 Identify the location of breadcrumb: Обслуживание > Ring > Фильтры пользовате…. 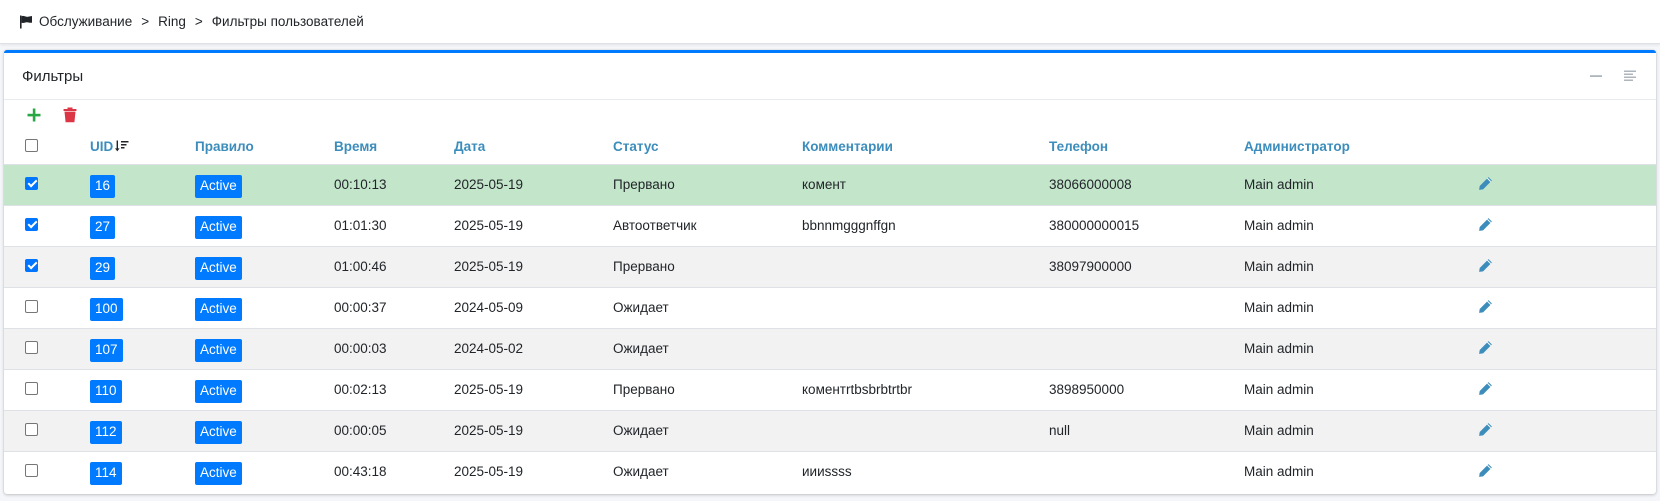
(830, 22).